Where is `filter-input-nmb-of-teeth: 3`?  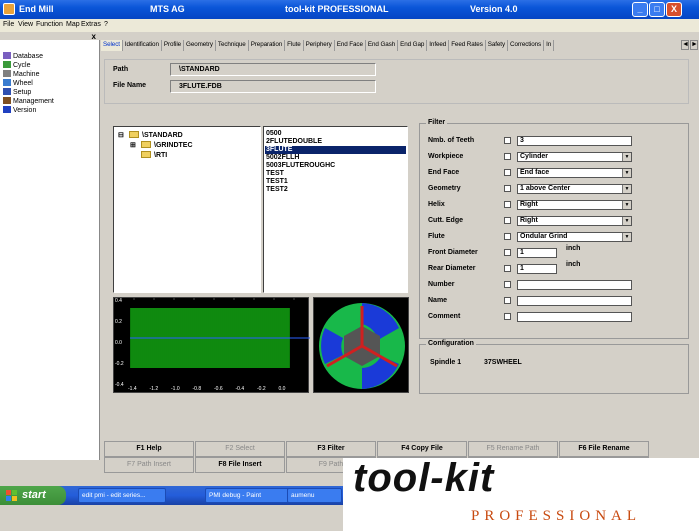 filter-input-nmb-of-teeth: 3 is located at coordinates (574, 141).